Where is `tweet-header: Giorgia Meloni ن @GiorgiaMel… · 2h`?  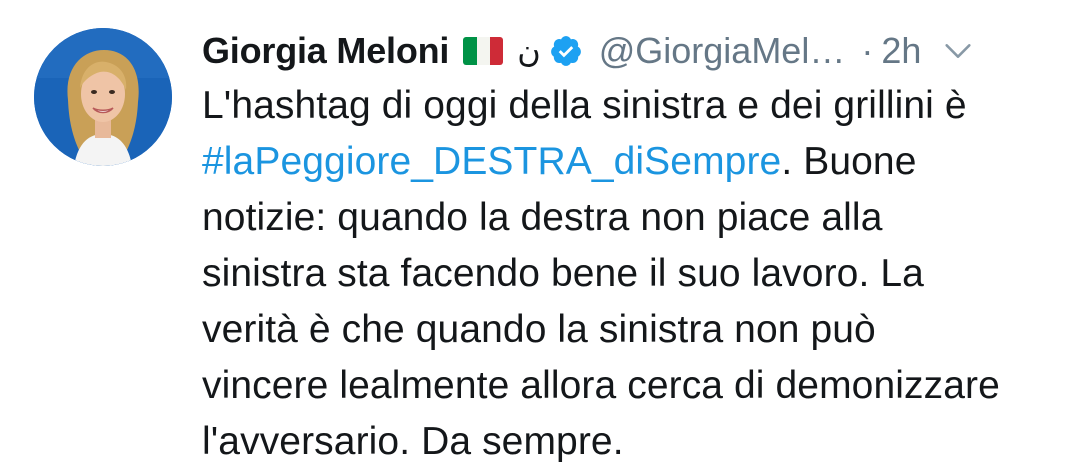
tweet-header: Giorgia Meloni ن @GiorgiaMel… · 2h is located at coordinates (632, 51).